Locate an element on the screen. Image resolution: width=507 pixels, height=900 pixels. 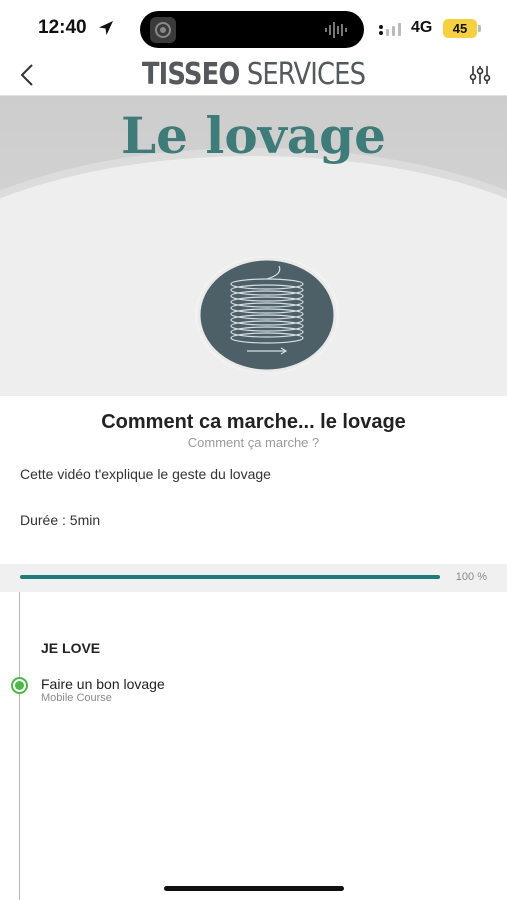
timeline-section-title: JE LOVE is located at coordinates (71, 648).